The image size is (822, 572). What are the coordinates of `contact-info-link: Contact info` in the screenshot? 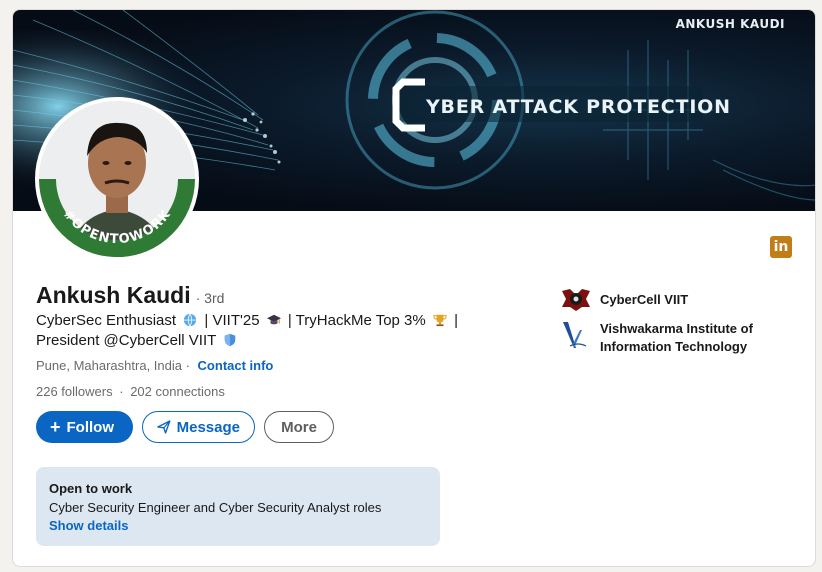 It's located at (236, 365).